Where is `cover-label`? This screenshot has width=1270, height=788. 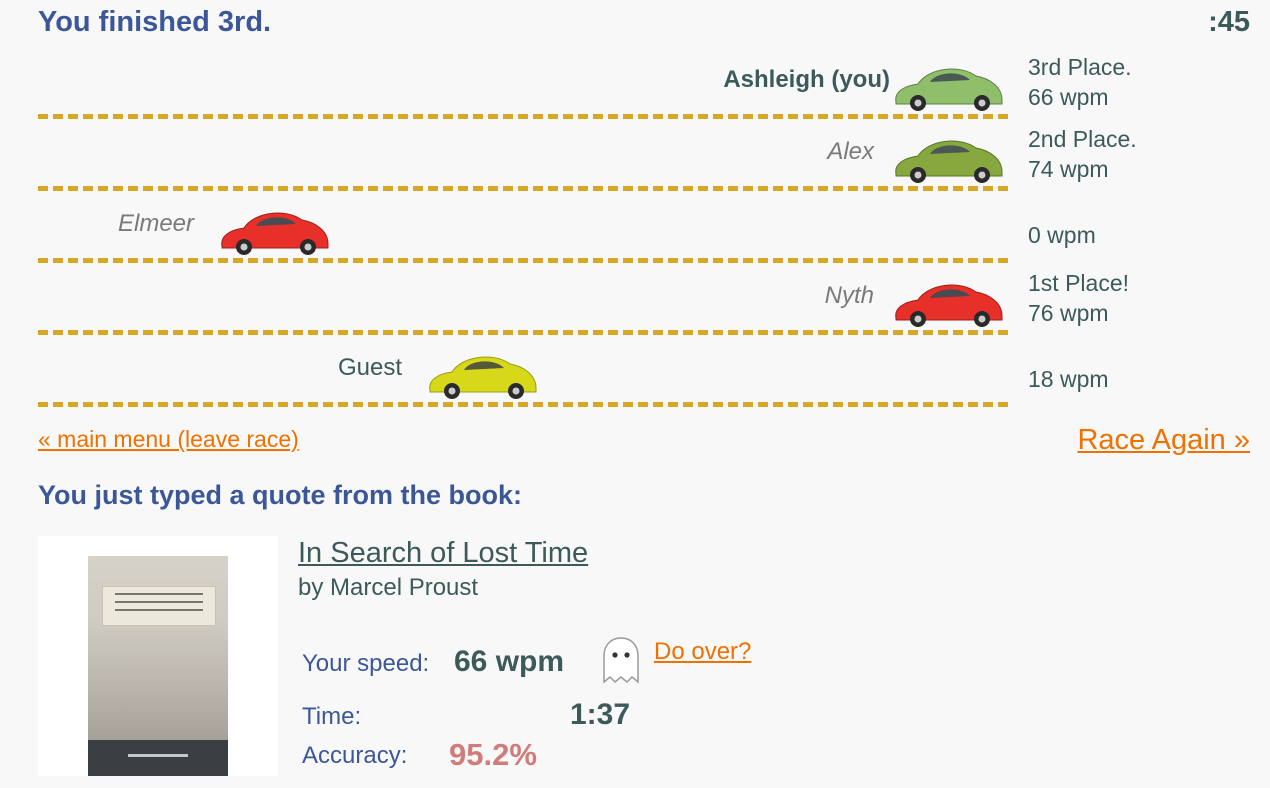 cover-label is located at coordinates (159, 606).